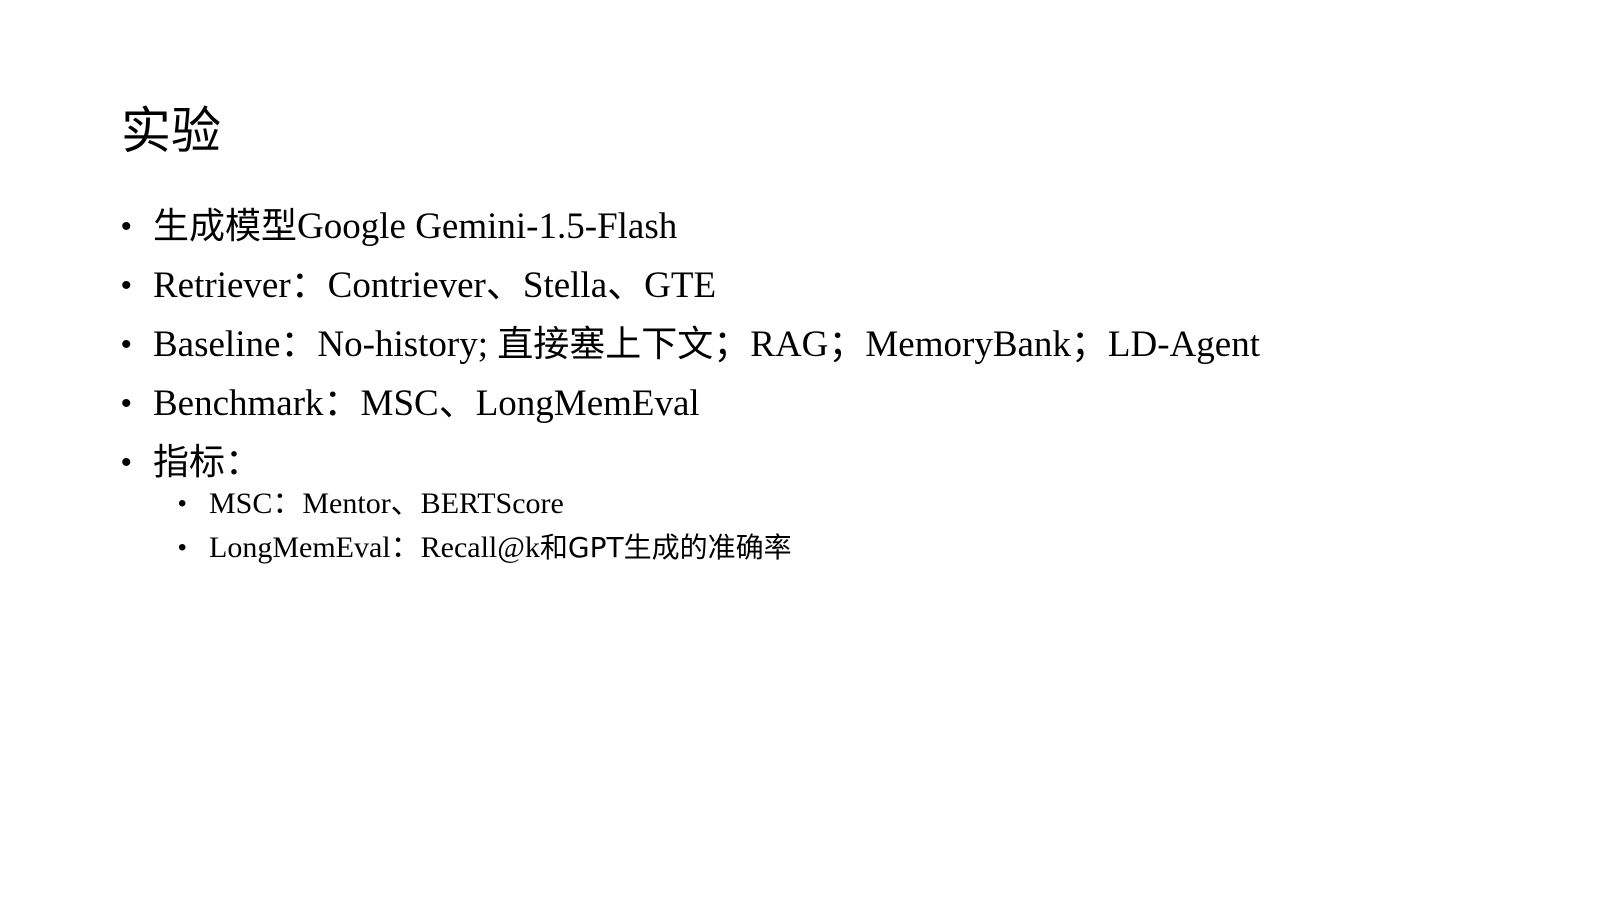 This screenshot has width=1600, height=900. I want to click on bullet-text: Baseline：No-history;, so click(325, 344).